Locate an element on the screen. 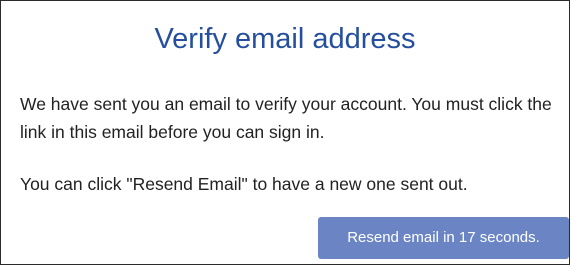 The height and width of the screenshot is (267, 572). page-title: Verify email address is located at coordinates (285, 39).